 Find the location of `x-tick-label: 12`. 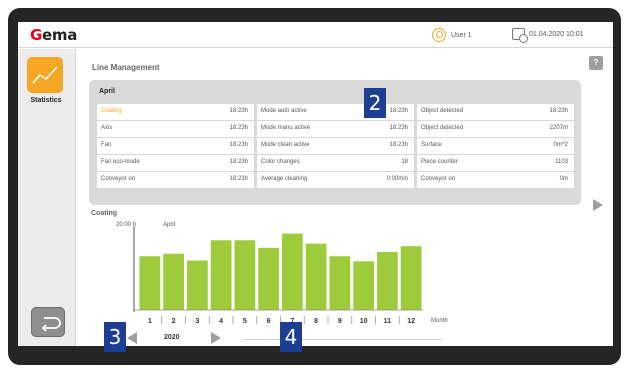

x-tick-label: 12 is located at coordinates (411, 321).